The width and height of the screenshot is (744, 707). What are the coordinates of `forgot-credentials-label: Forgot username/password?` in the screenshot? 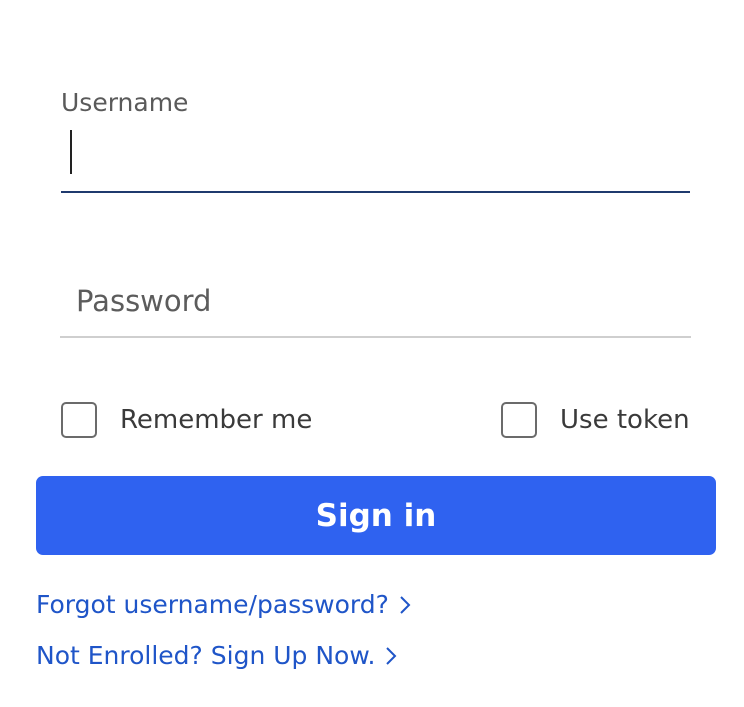 It's located at (212, 604).